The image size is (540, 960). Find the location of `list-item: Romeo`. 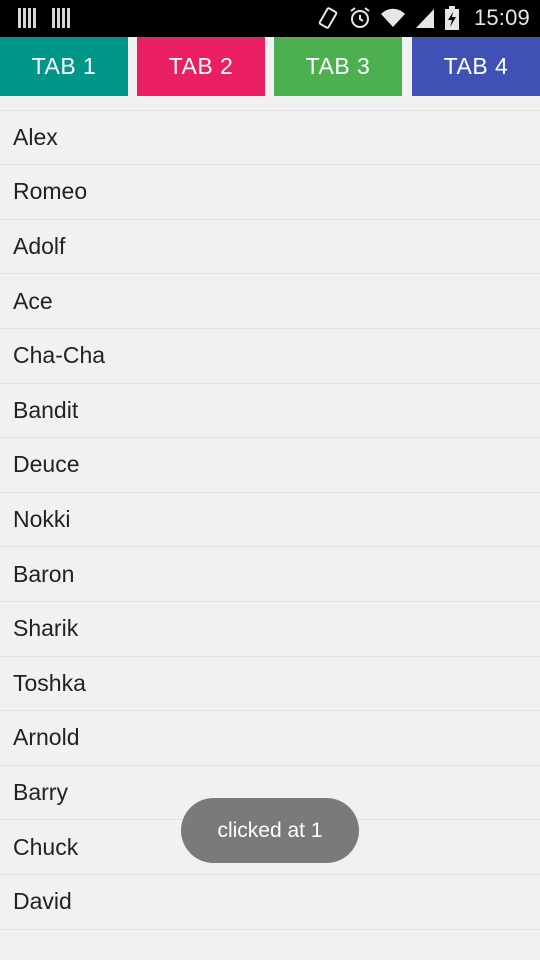

list-item: Romeo is located at coordinates (270, 192).